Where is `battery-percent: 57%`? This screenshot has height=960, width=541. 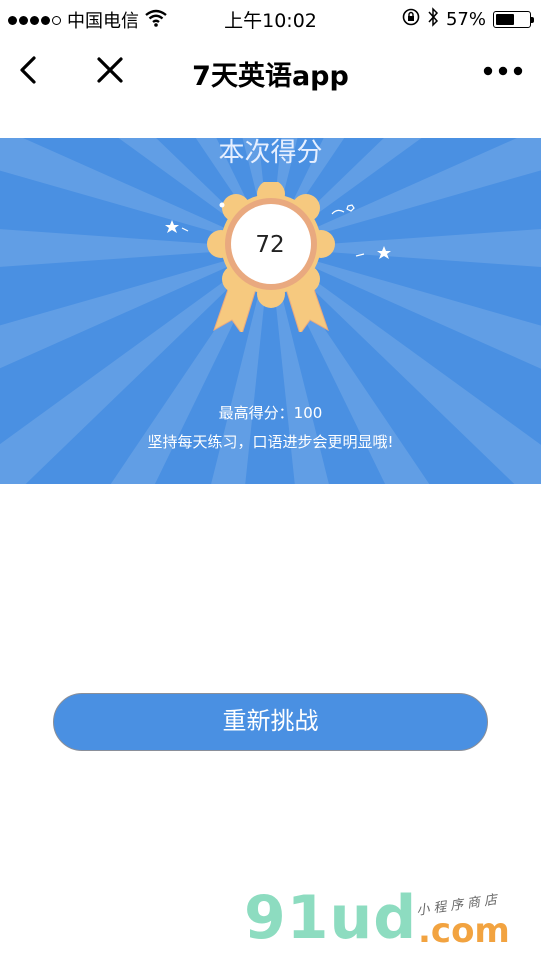 battery-percent: 57% is located at coordinates (465, 19).